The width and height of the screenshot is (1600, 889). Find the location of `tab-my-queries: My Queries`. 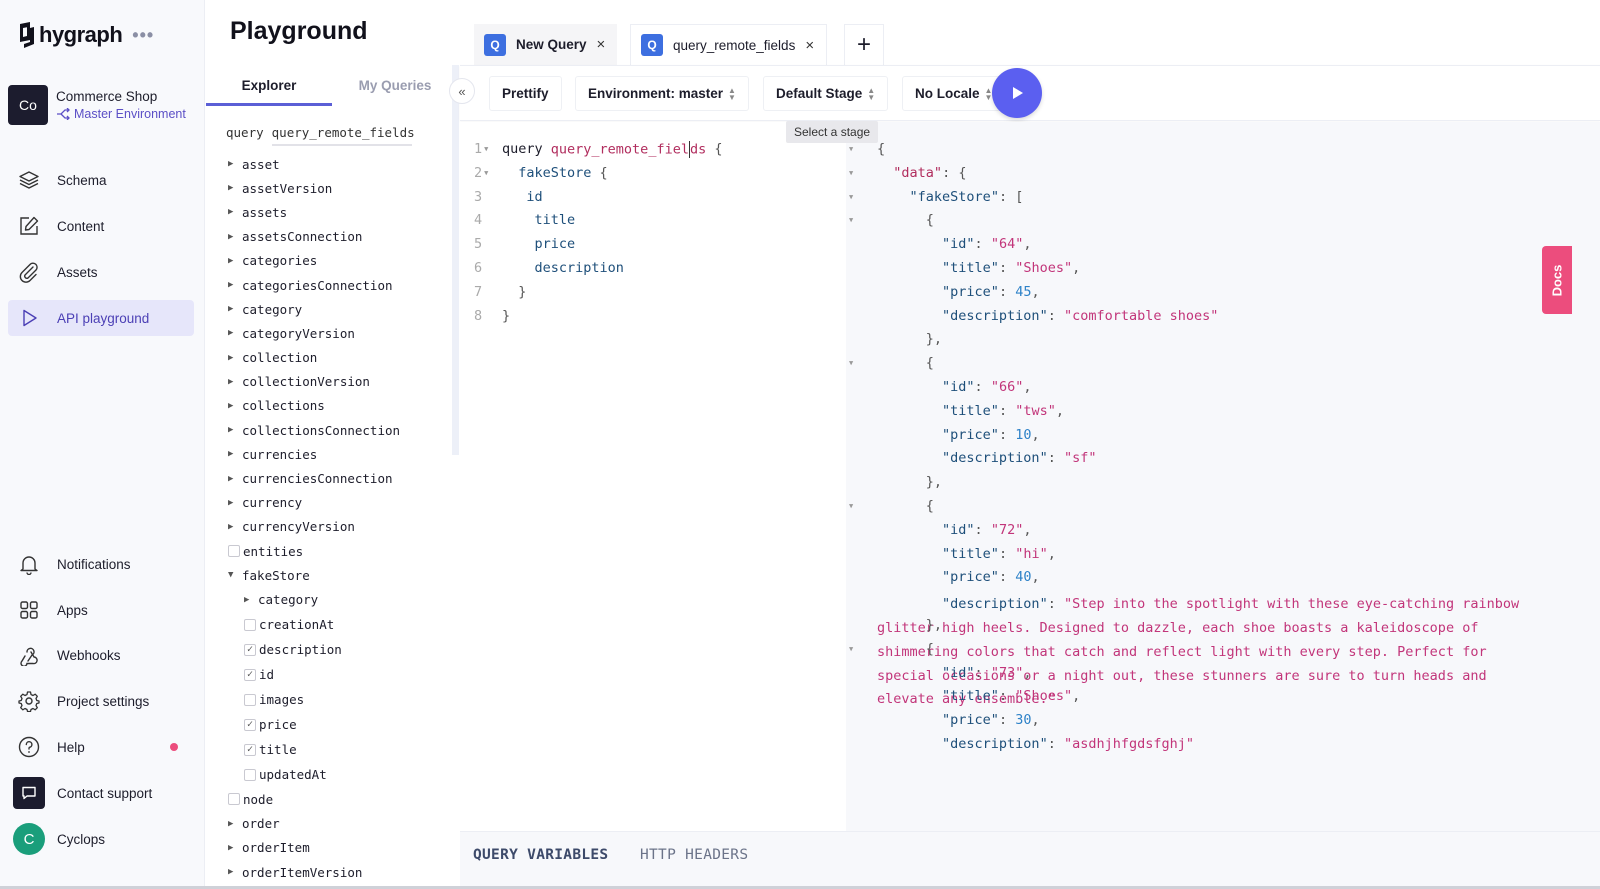

tab-my-queries: My Queries is located at coordinates (395, 89).